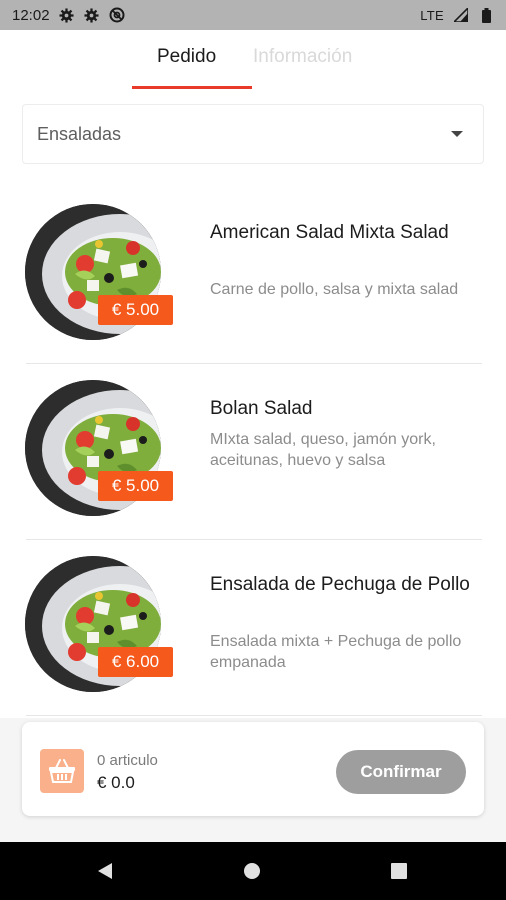 This screenshot has height=900, width=506. I want to click on cart-item-count: 0 articulo, so click(127, 760).